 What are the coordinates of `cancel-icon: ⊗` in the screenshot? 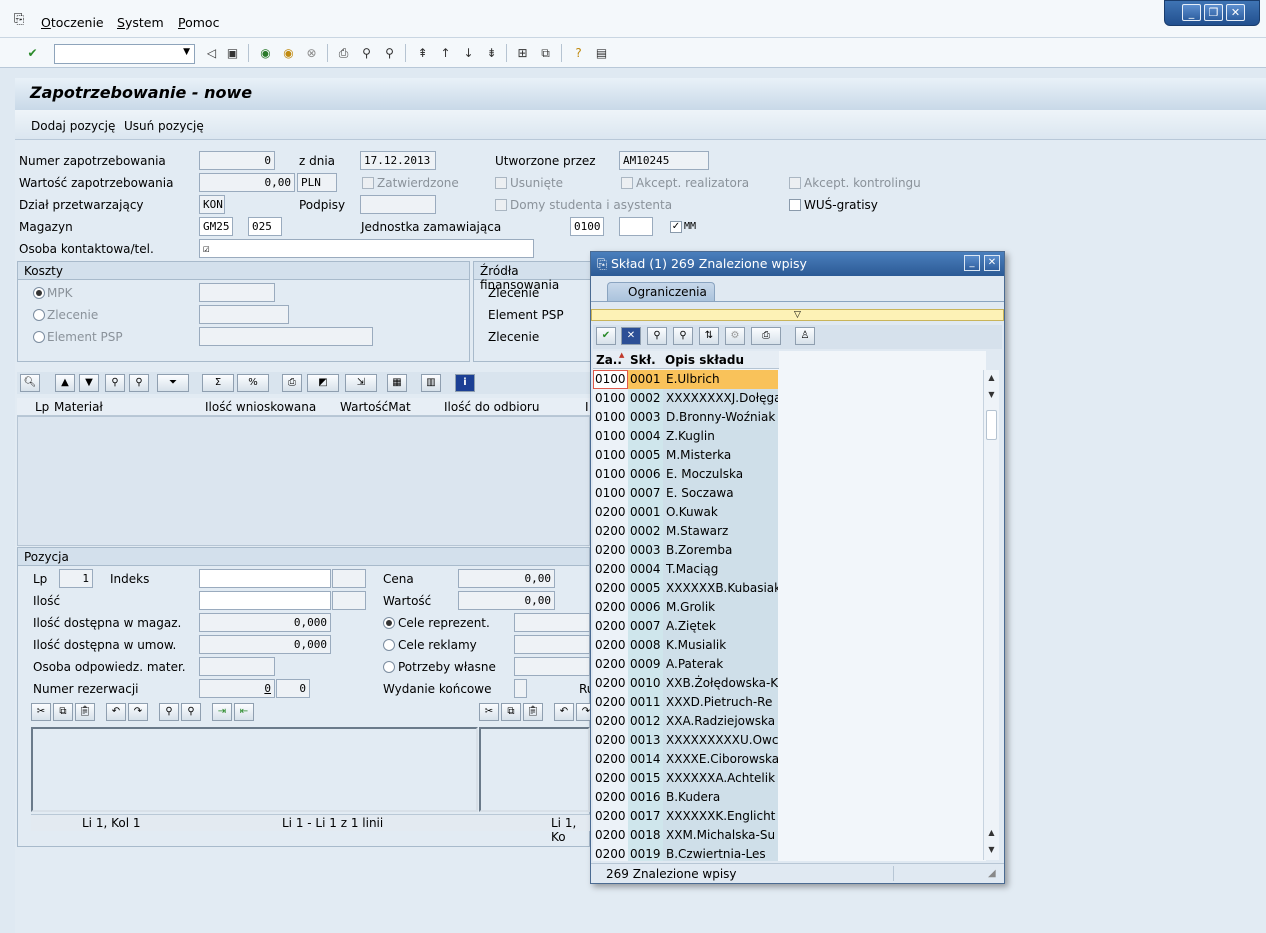 It's located at (311, 53).